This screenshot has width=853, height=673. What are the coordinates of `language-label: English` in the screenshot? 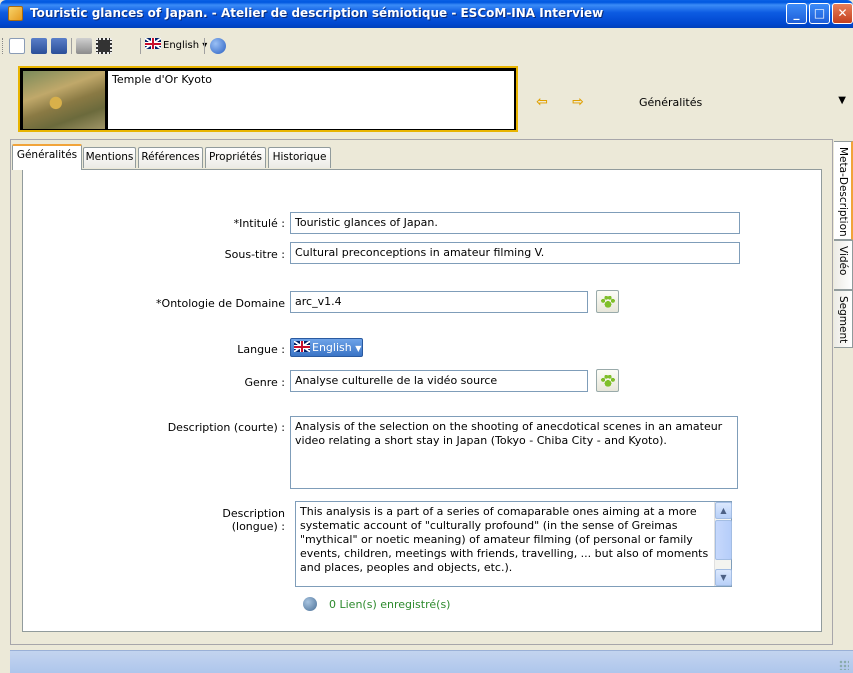 It's located at (181, 45).